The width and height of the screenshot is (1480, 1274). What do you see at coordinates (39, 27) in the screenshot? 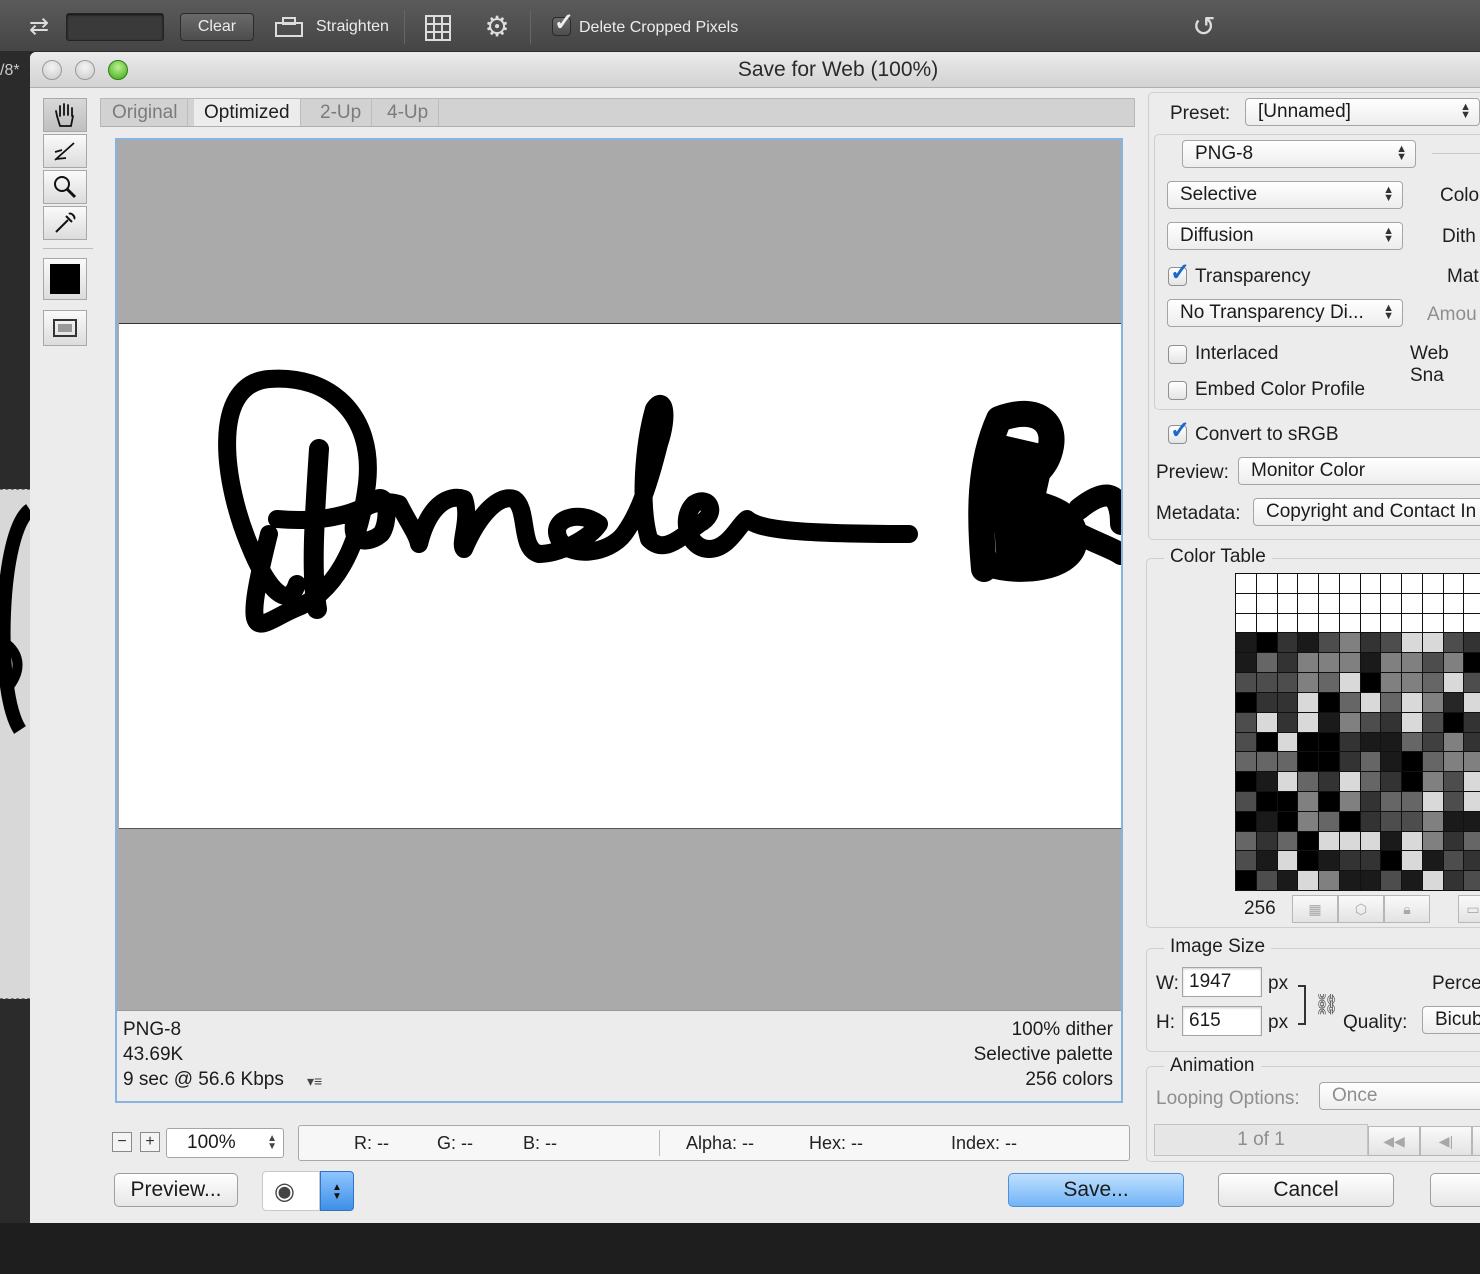
I see `swap-icon: ⇄` at bounding box center [39, 27].